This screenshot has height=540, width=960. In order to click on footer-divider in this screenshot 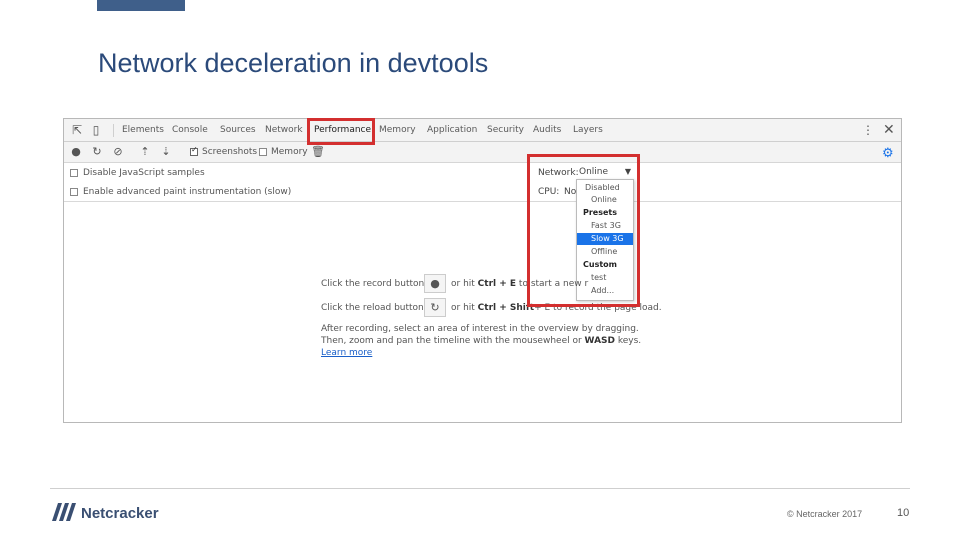, I will do `click(480, 488)`.